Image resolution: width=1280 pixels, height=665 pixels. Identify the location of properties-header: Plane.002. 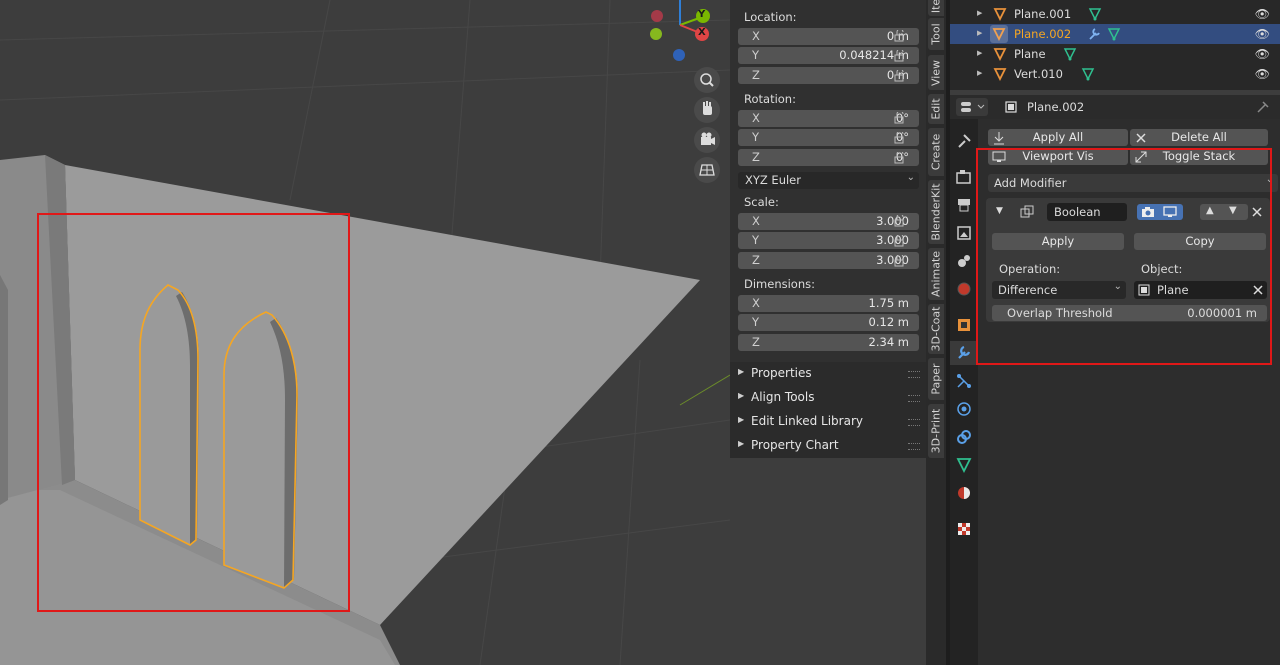
(1115, 107).